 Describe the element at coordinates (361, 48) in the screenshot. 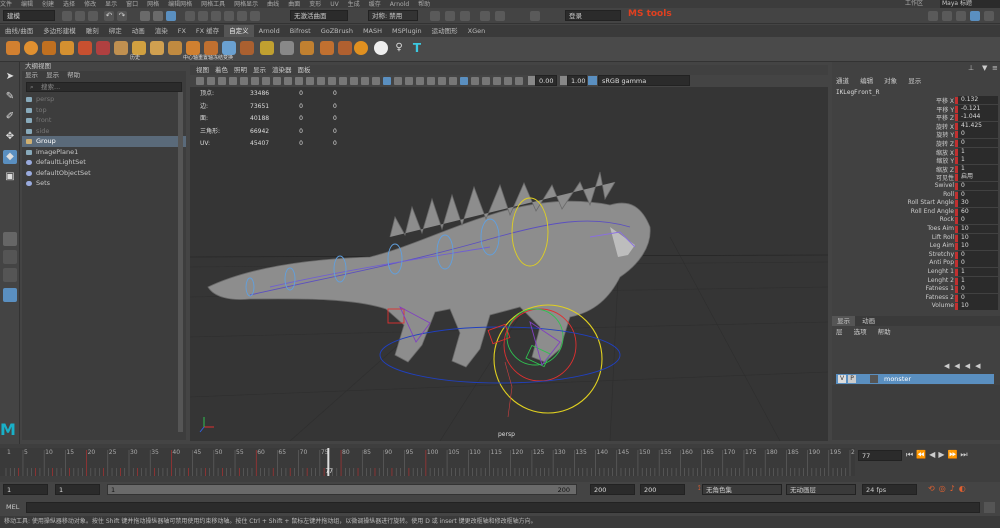

I see `gozbrush-icon` at that location.